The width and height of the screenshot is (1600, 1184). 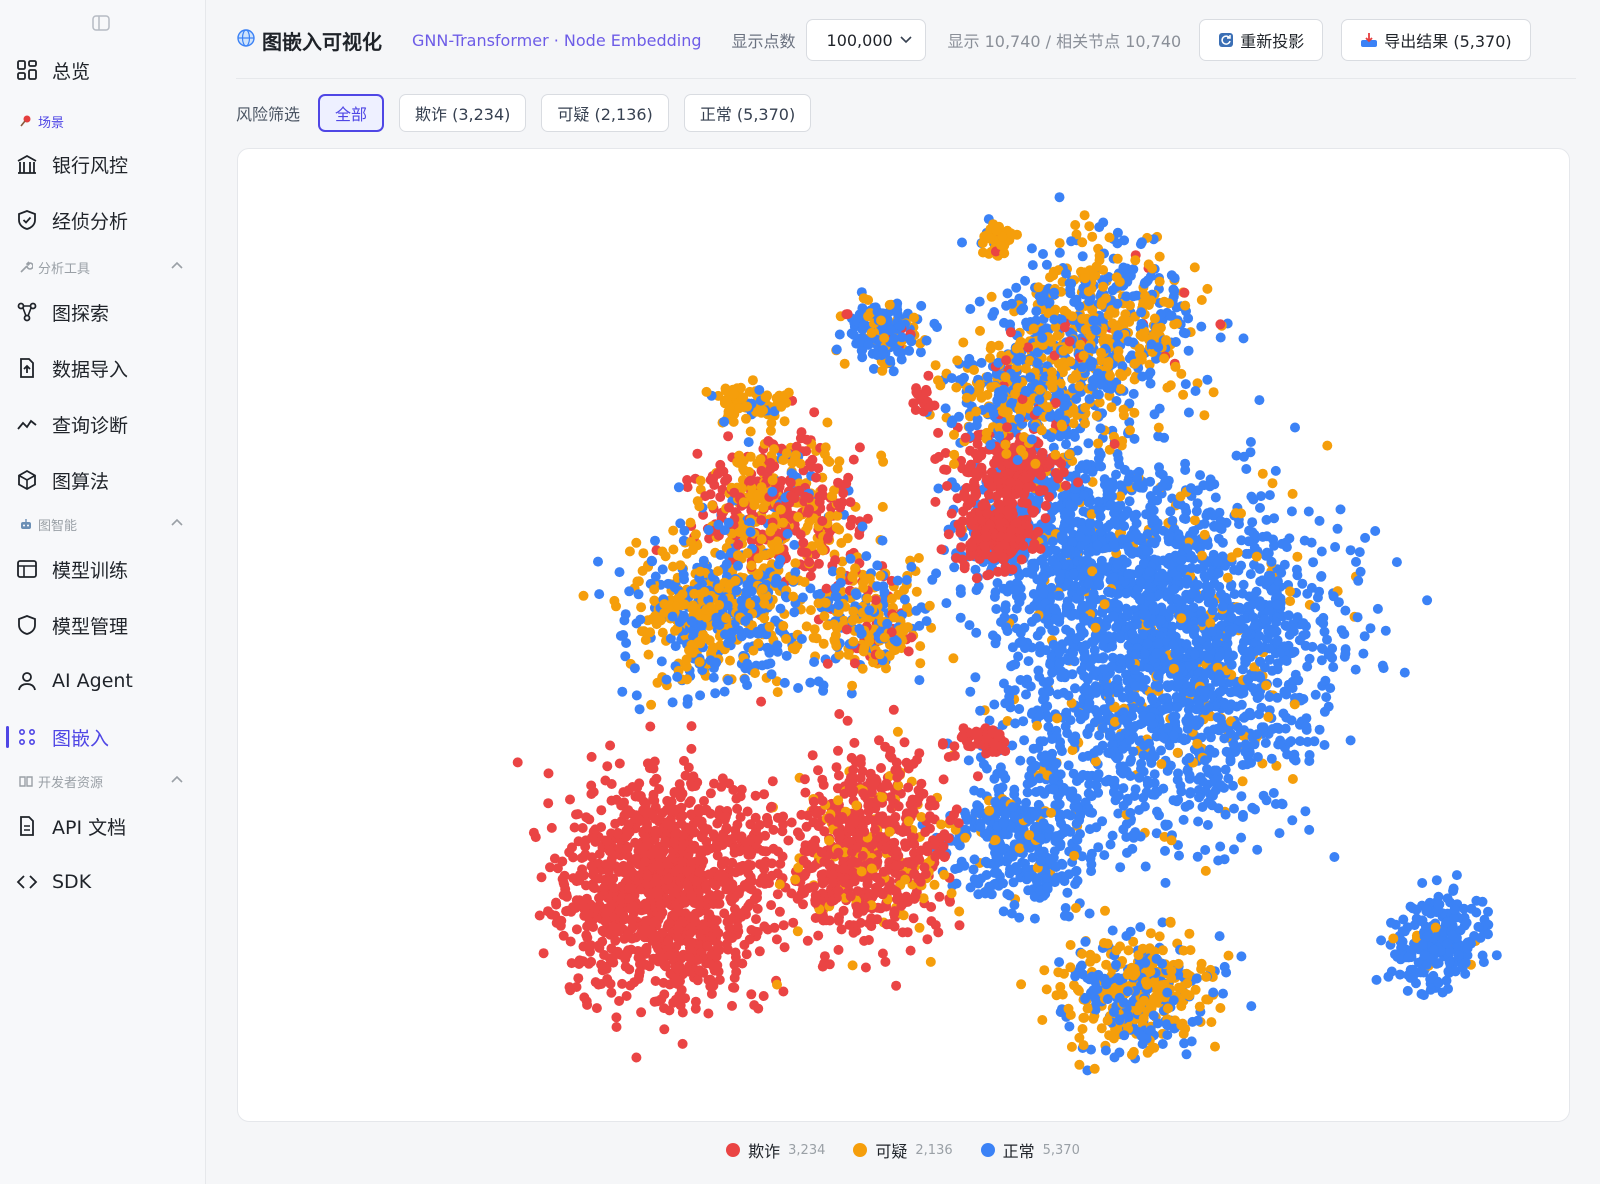 I want to click on sidebar-item-overview: 总览, so click(x=103, y=70).